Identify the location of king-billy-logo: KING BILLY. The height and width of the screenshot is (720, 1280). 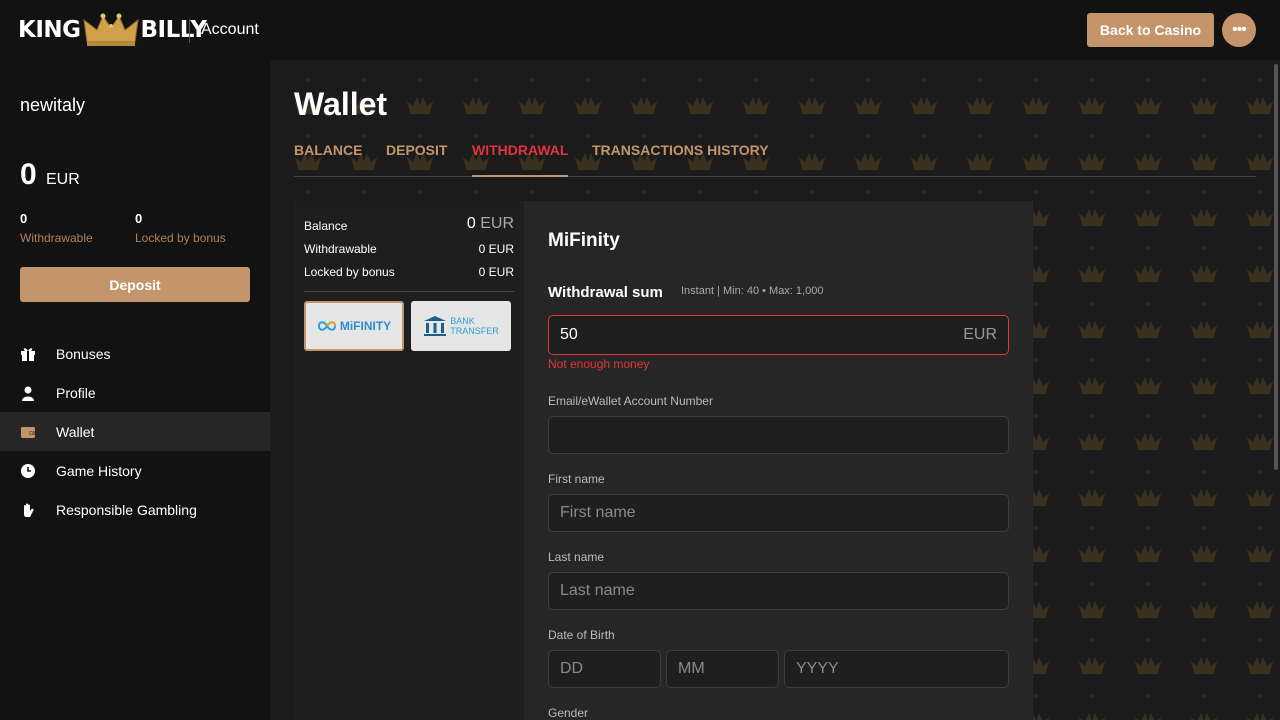
(112, 30).